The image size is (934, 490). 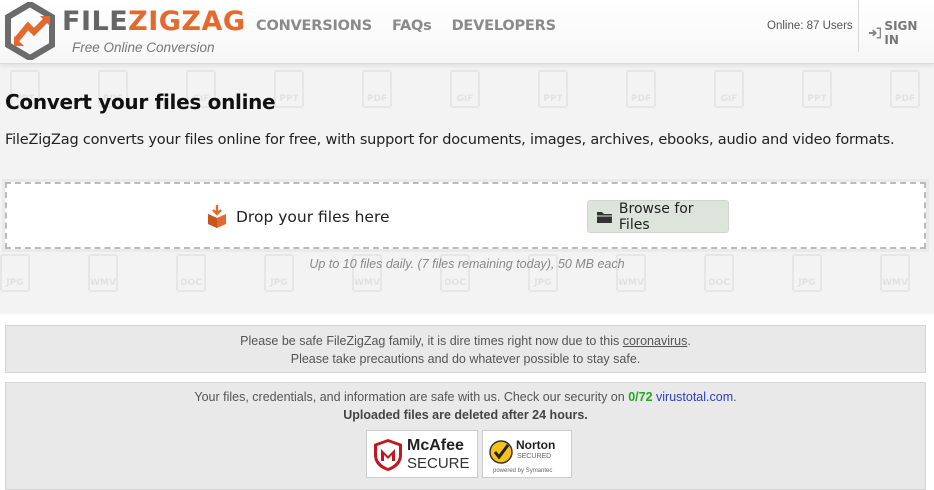 What do you see at coordinates (143, 47) in the screenshot?
I see `logo-tagline: Free Online Conversion` at bounding box center [143, 47].